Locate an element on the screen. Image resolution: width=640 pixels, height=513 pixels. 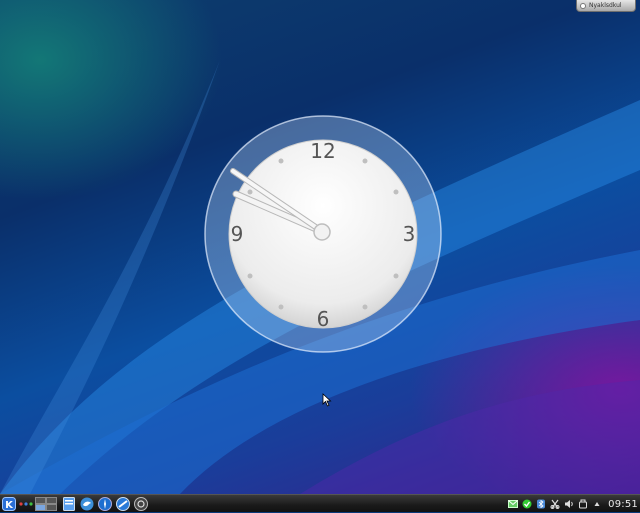
numeral-12: 12 is located at coordinates (322, 151).